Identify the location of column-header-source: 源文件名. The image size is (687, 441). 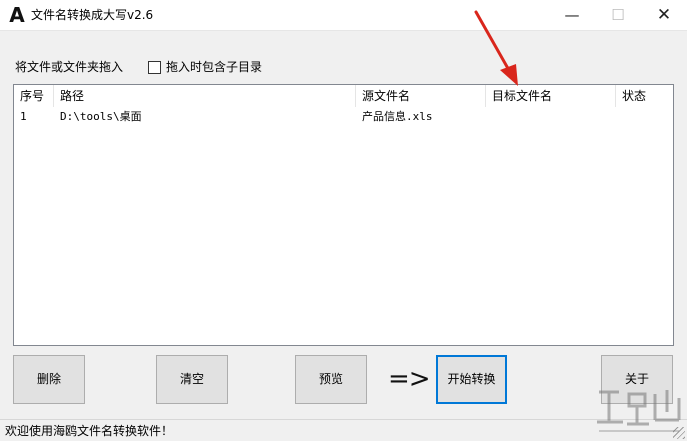
(421, 96).